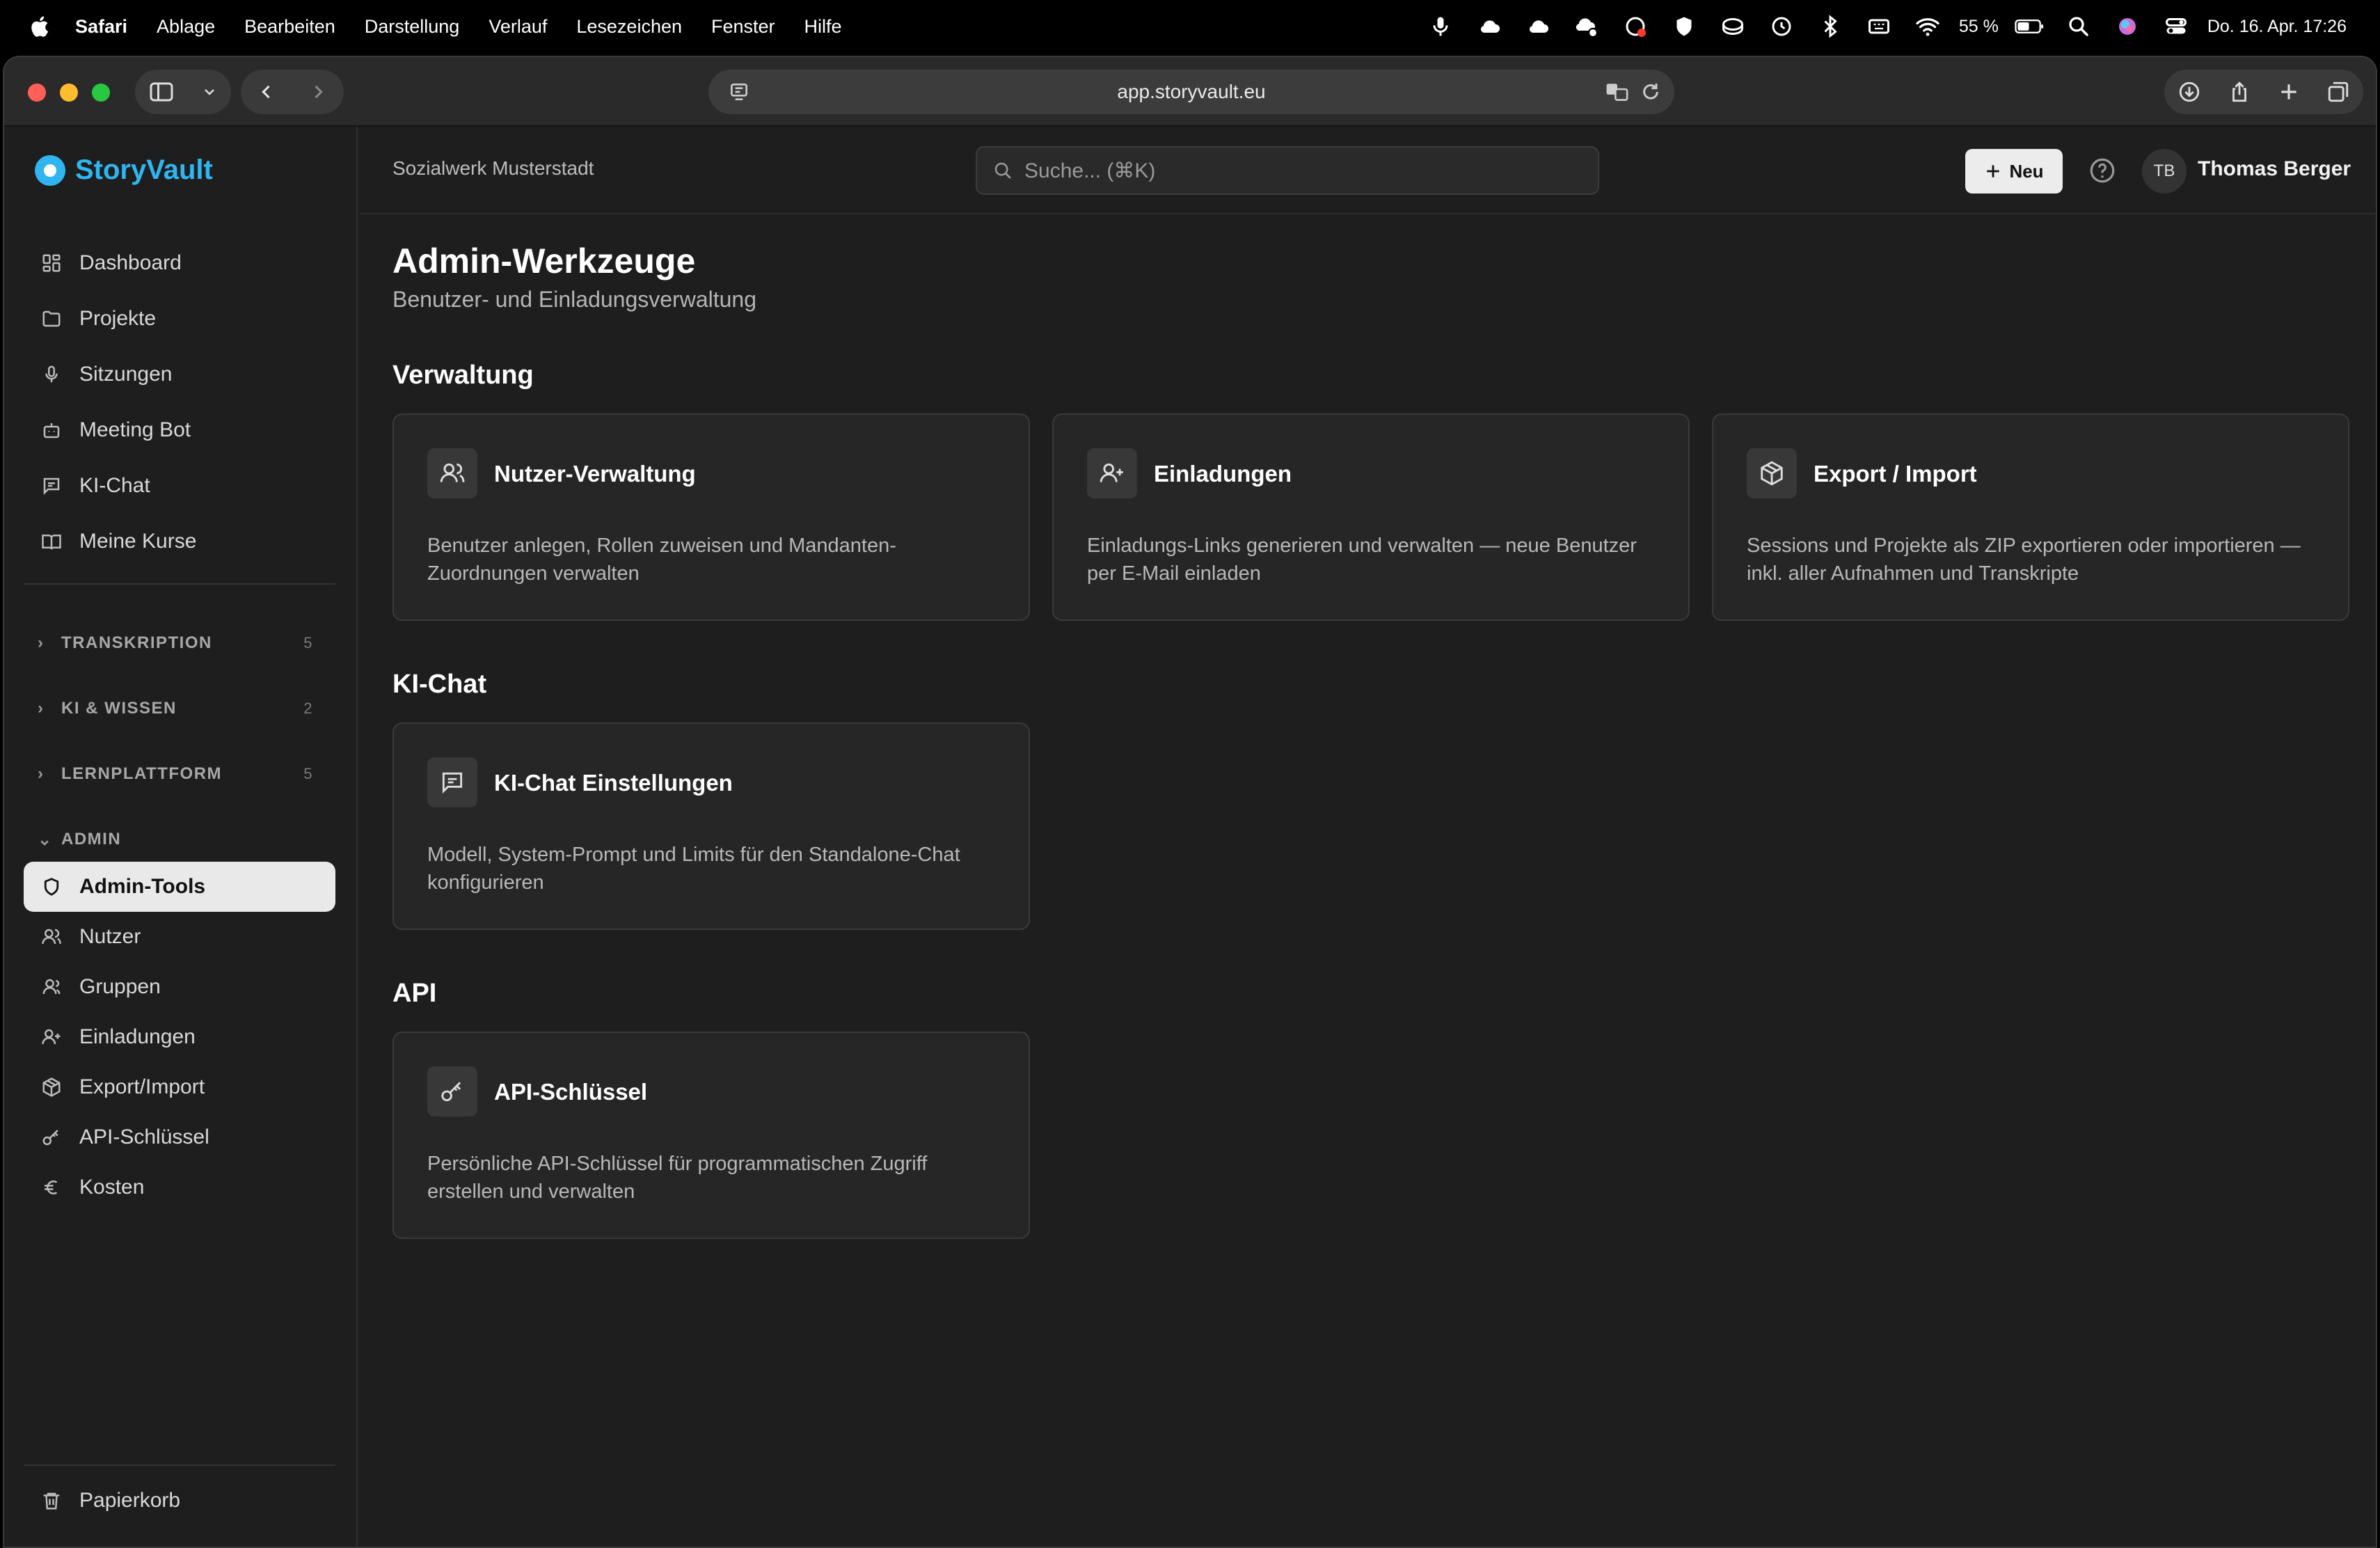  Describe the element at coordinates (318, 92) in the screenshot. I see `forward-arrow-icon` at that location.